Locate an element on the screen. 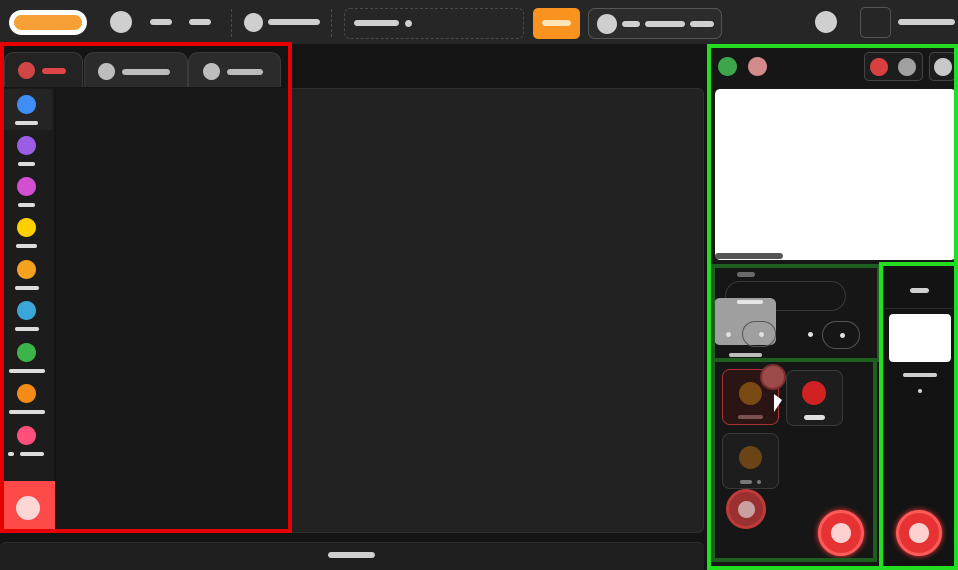 Image resolution: width=958 pixels, height=570 pixels. pink-dot-icon is located at coordinates (757, 66).